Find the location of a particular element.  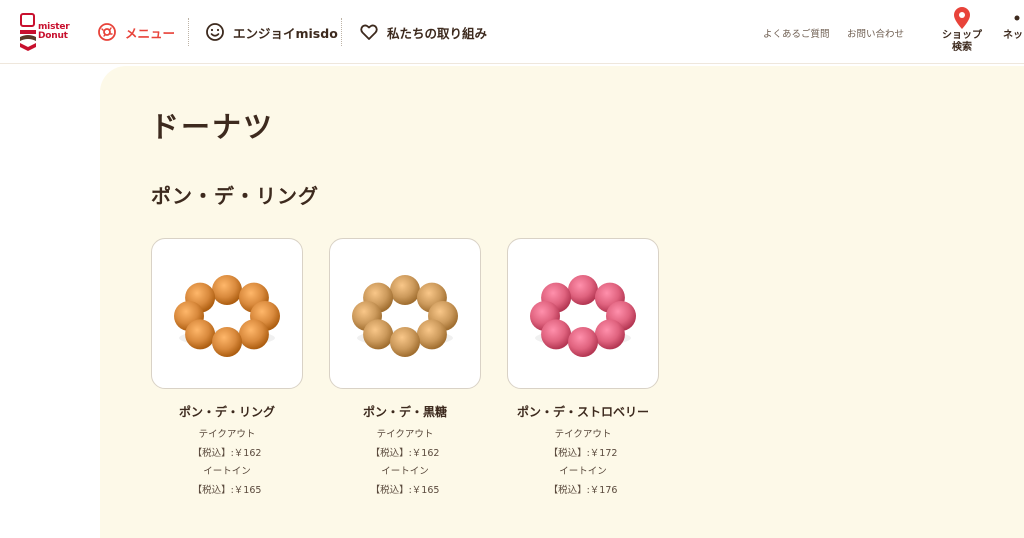

nav-enjoy-label: エンジョイmisdo is located at coordinates (285, 33).